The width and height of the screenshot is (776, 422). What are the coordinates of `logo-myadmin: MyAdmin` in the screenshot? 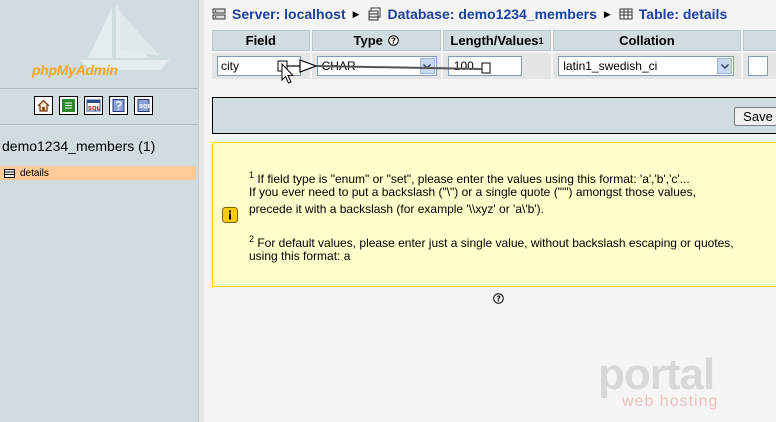 It's located at (87, 70).